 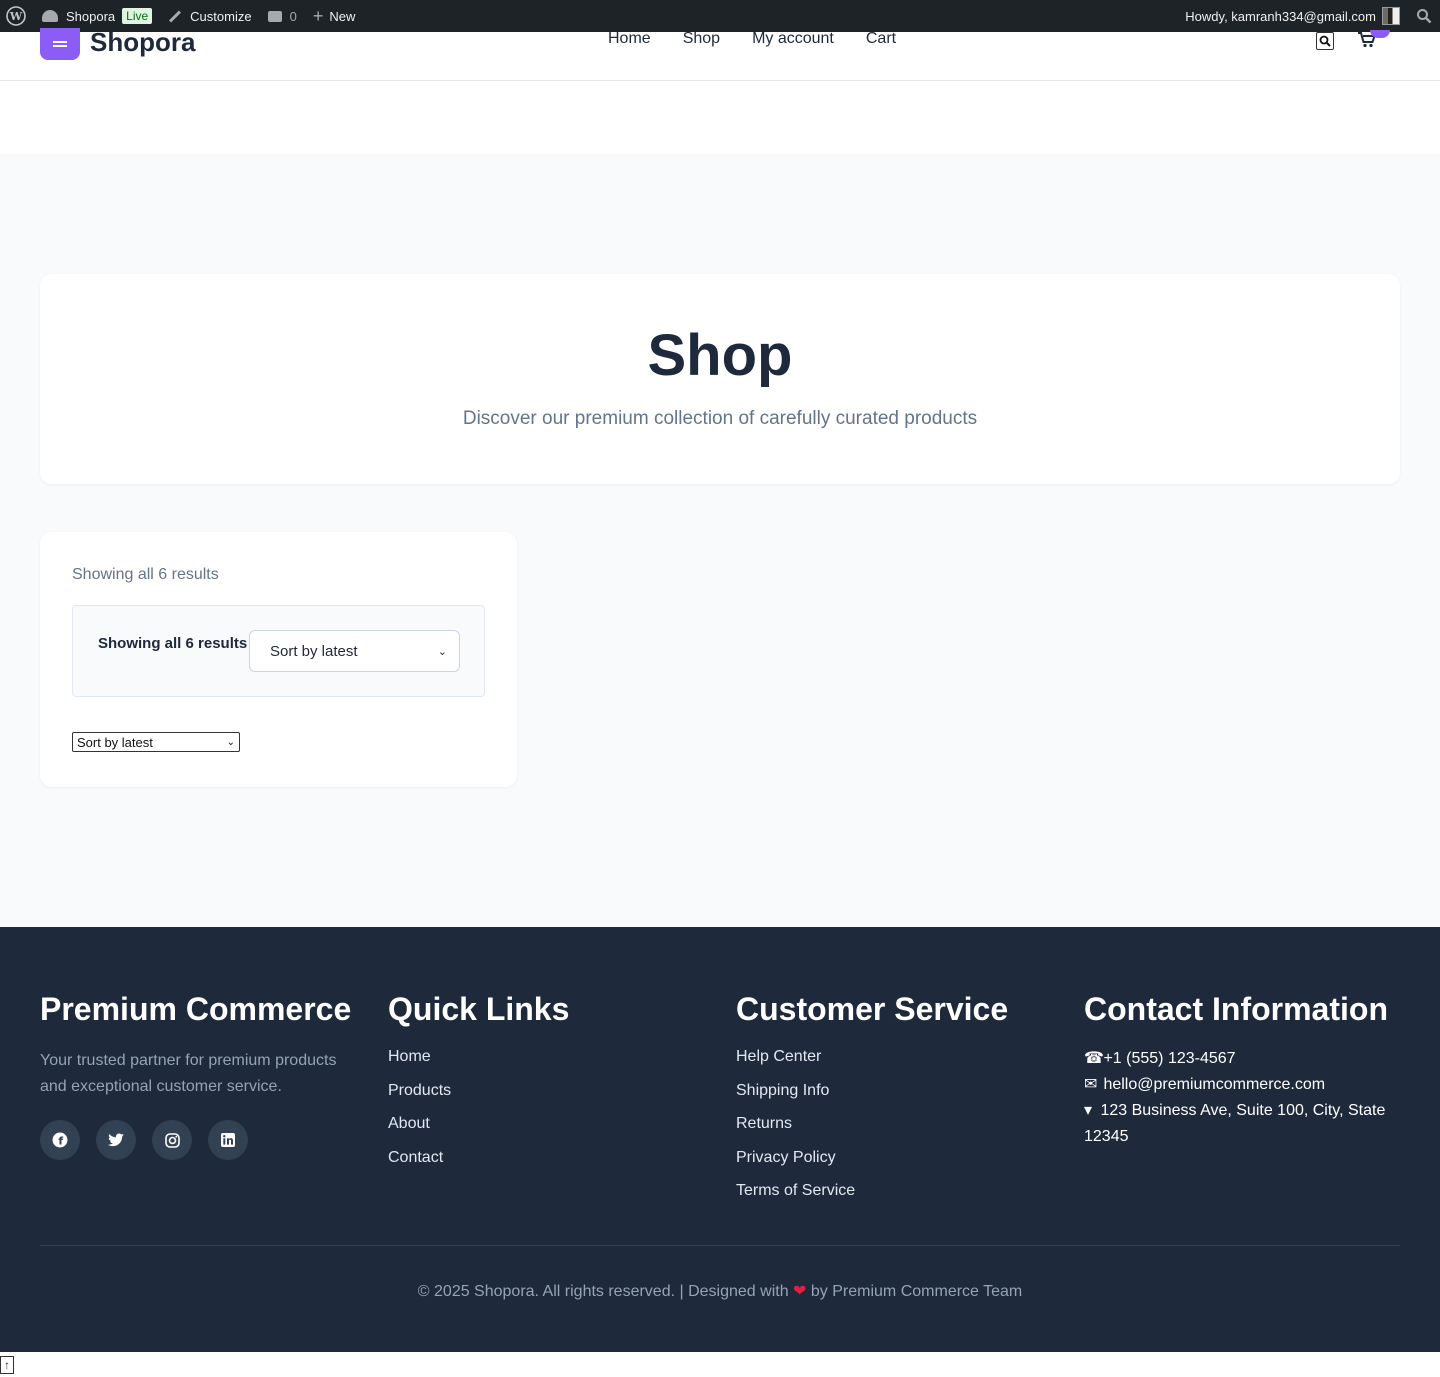 I want to click on search-icon, so click(x=1325, y=41).